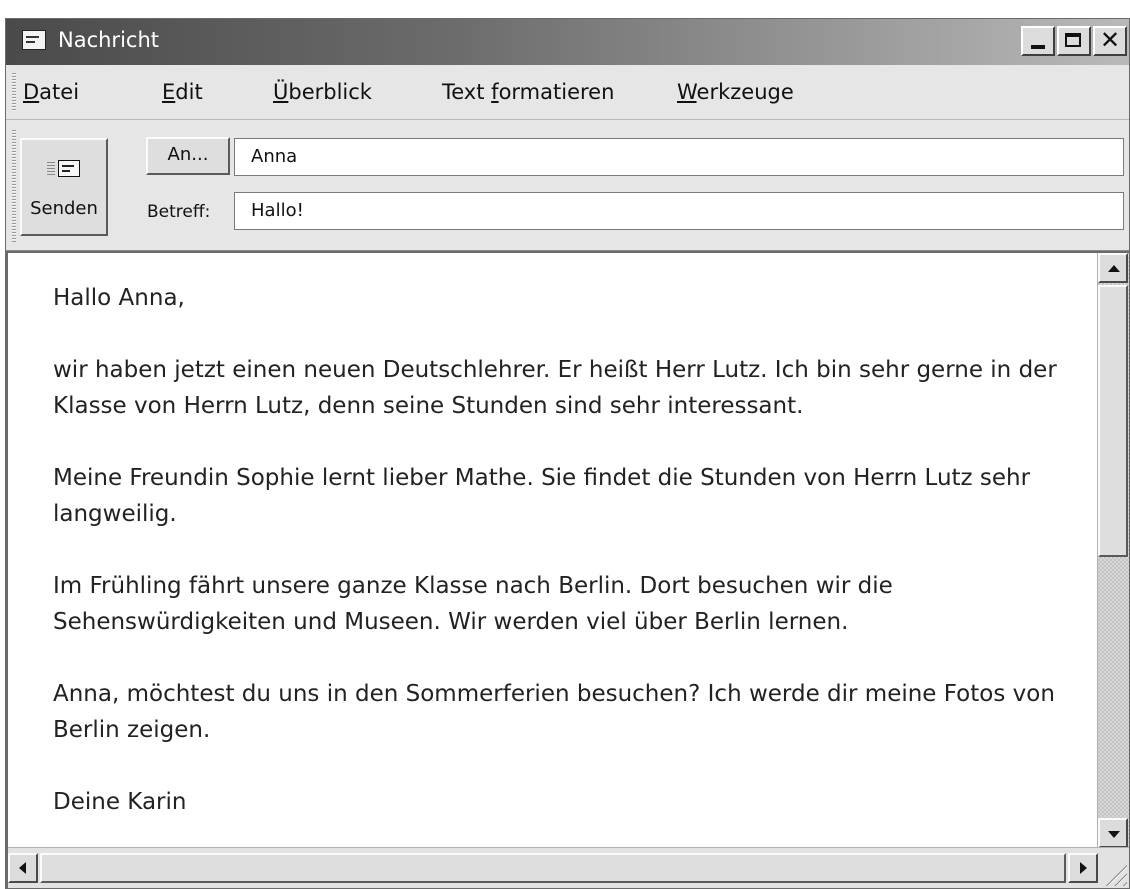 The width and height of the screenshot is (1130, 889). I want to click on maximize-icon, so click(1074, 41).